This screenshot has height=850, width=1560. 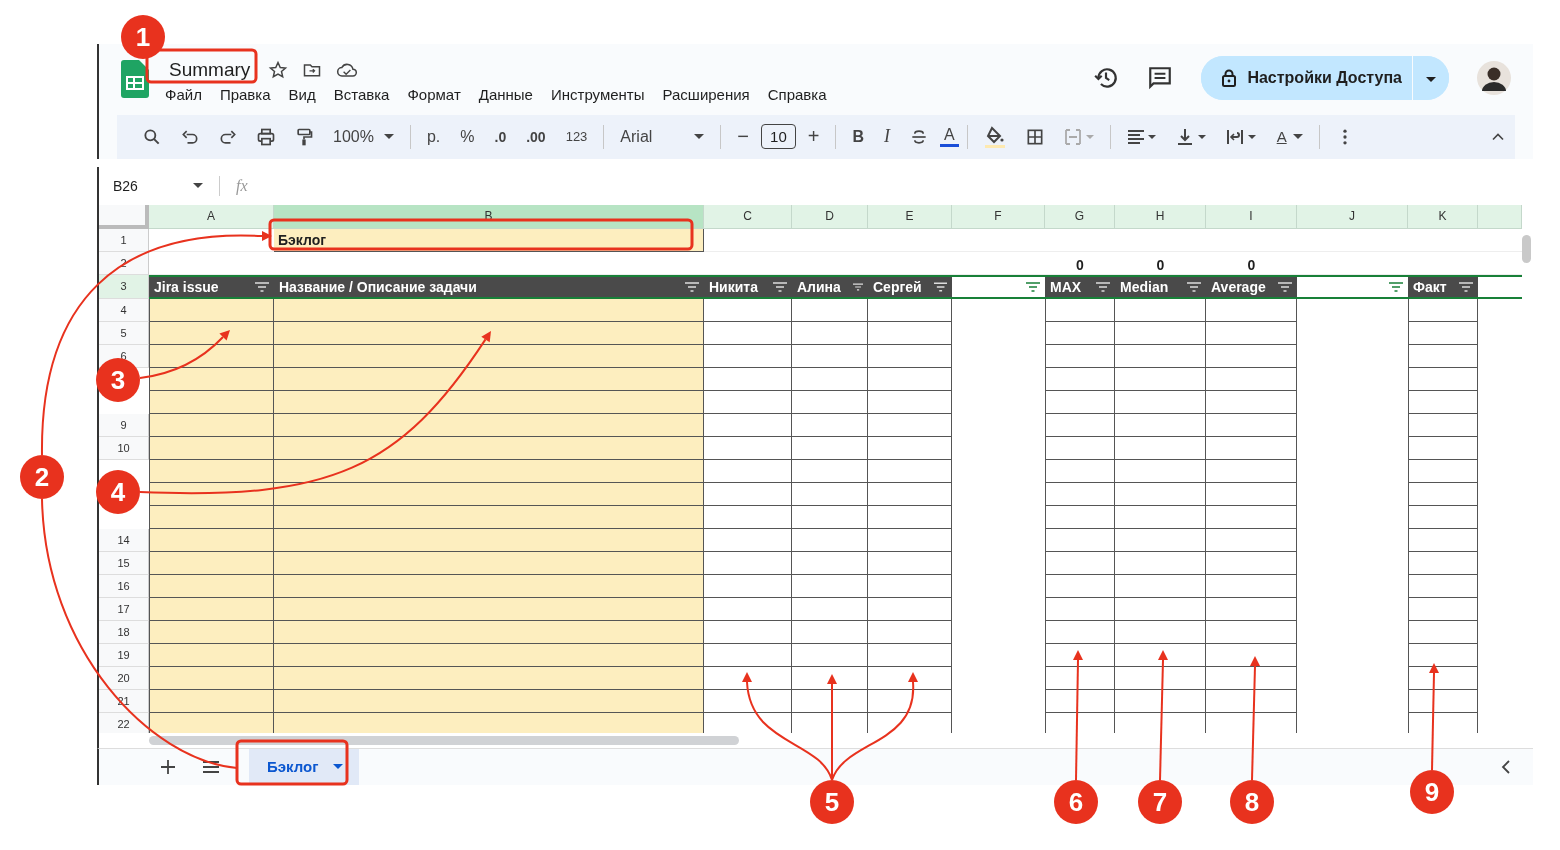 I want to click on column-header: A, so click(x=211, y=216).